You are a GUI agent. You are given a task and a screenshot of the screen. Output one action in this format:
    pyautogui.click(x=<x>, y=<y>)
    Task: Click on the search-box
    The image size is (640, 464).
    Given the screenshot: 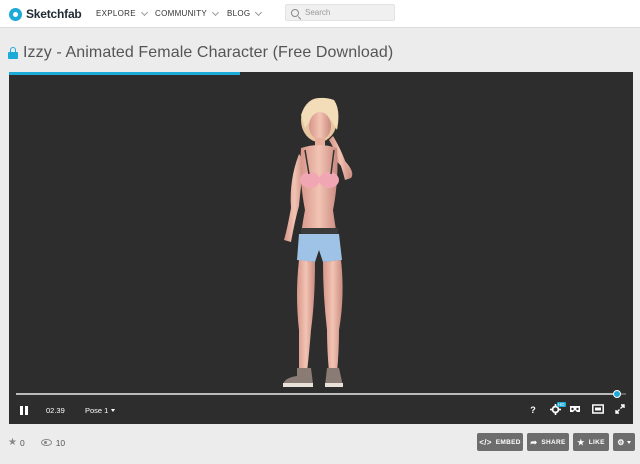 What is the action you would take?
    pyautogui.click(x=340, y=12)
    